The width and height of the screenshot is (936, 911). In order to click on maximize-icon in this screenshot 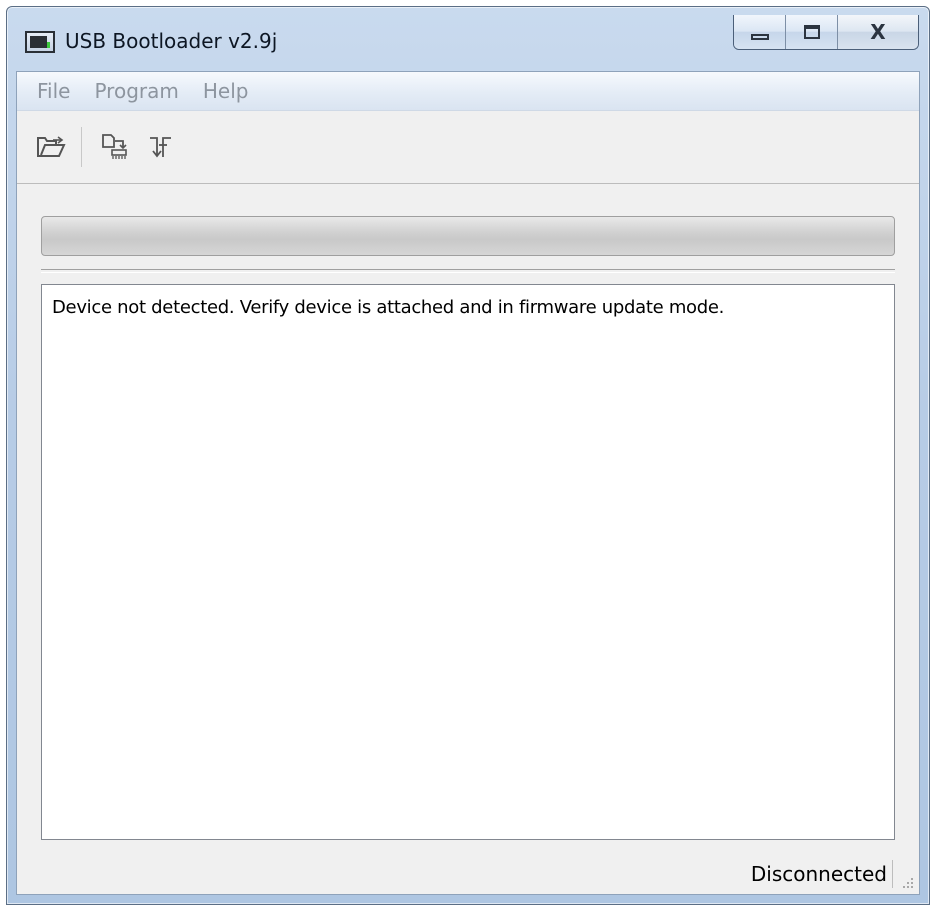, I will do `click(811, 32)`.